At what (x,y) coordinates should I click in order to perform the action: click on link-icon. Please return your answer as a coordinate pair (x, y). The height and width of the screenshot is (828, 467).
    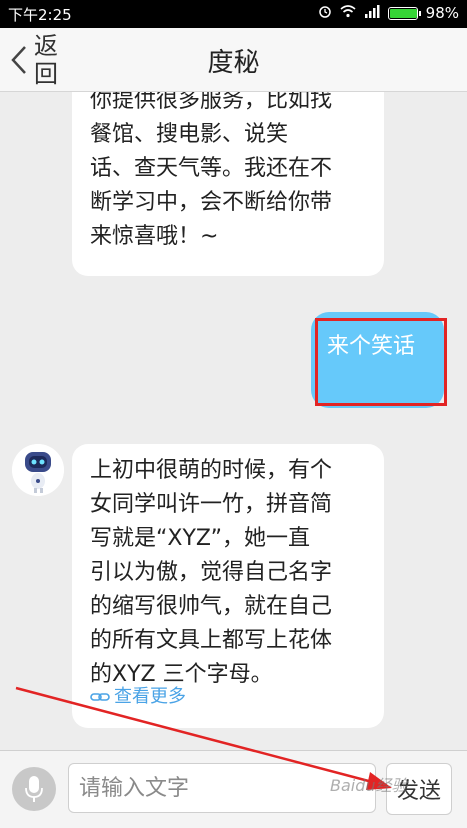
    Looking at the image, I should click on (100, 697).